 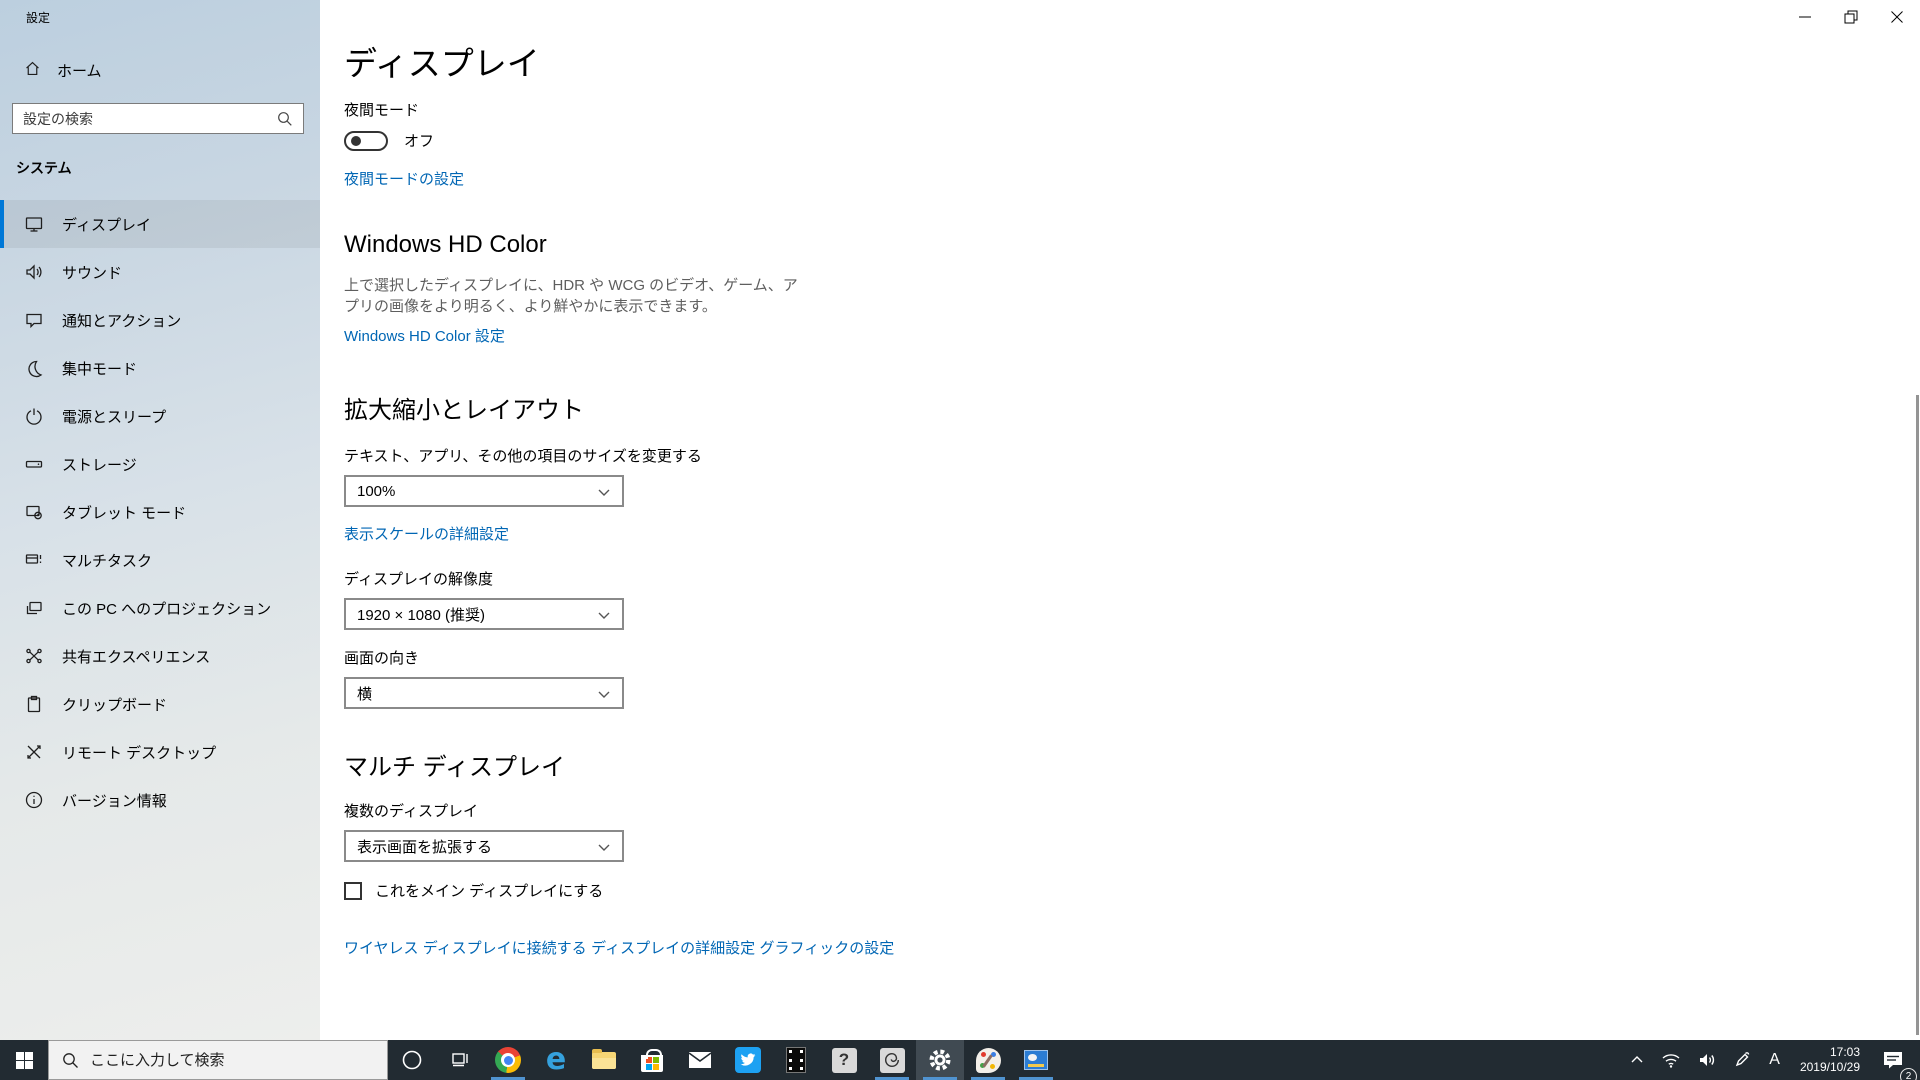 I want to click on sidebar-item-home: ホーム, so click(x=63, y=70).